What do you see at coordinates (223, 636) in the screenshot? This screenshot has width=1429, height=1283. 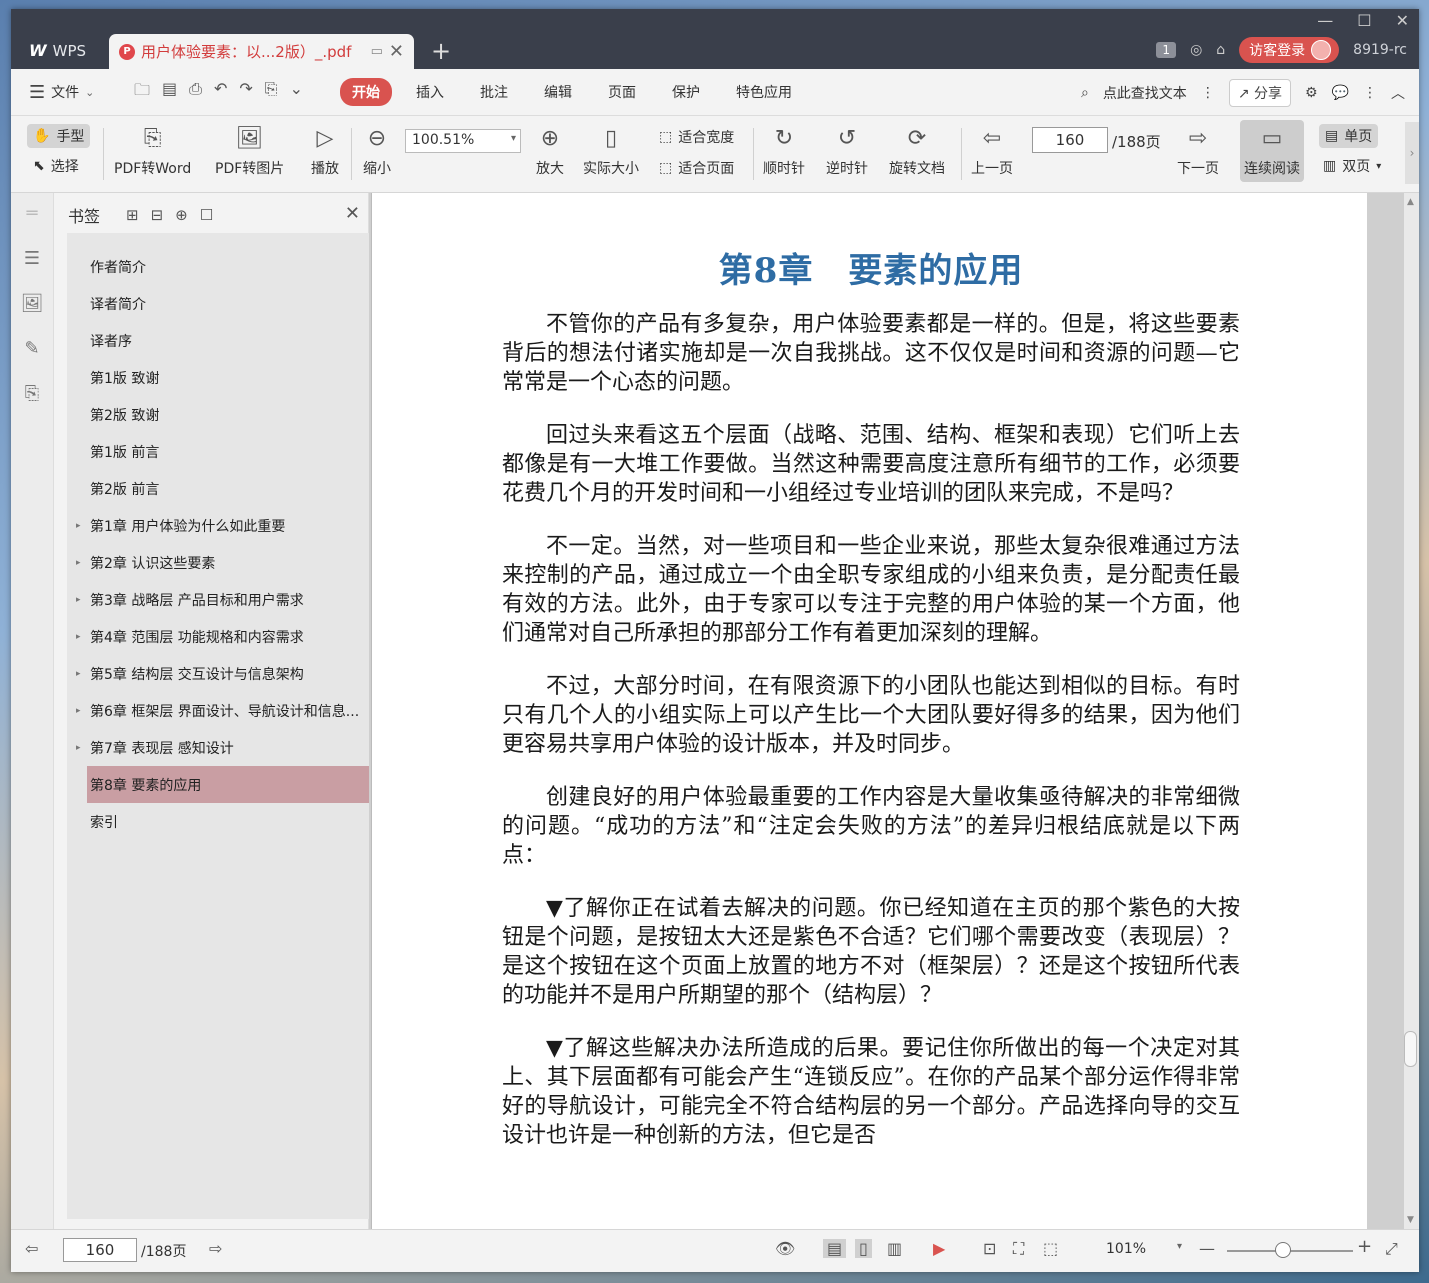 I see `bookmark-item: ▸ 第4章 范围层 功能规格和内容需求` at bounding box center [223, 636].